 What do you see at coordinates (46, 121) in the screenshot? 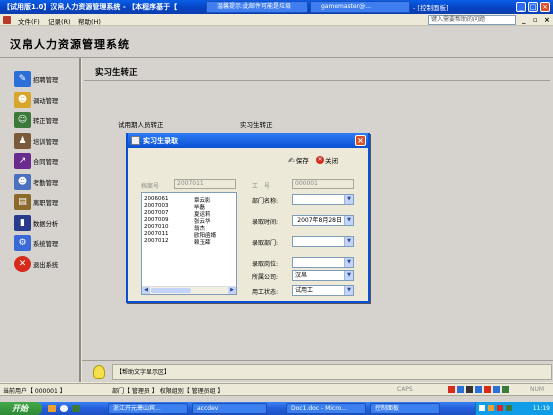
I see `sidebar-item-label: 转正管理` at bounding box center [46, 121].